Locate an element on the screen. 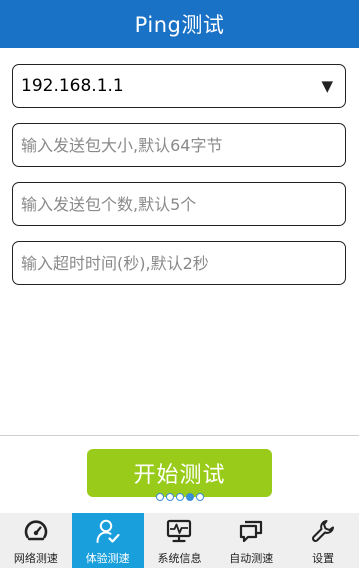 The height and width of the screenshot is (568, 359). packet-size-field is located at coordinates (179, 145).